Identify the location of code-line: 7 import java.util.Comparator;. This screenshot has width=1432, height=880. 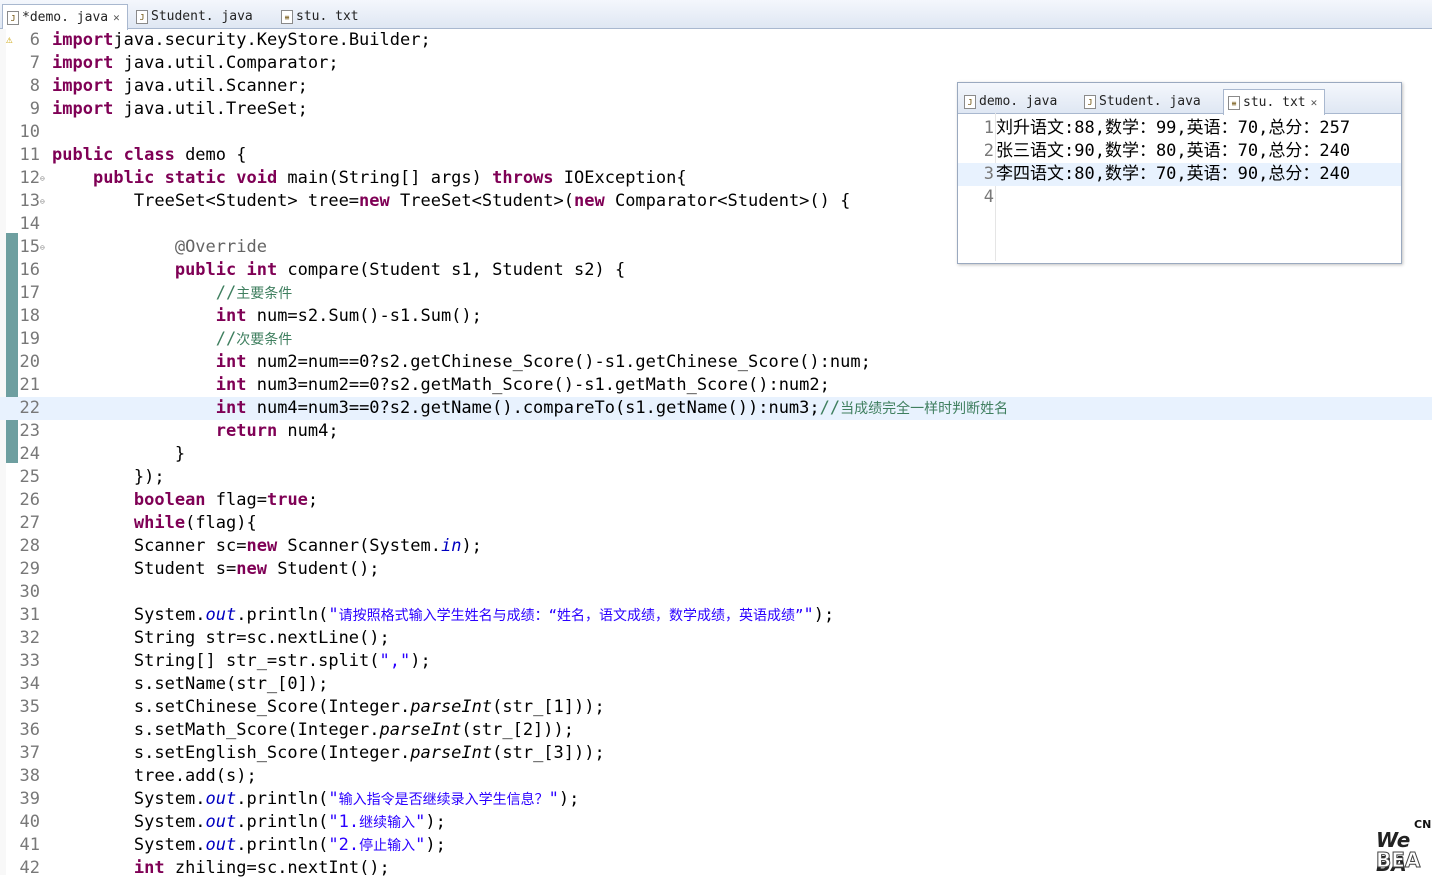
(716, 63).